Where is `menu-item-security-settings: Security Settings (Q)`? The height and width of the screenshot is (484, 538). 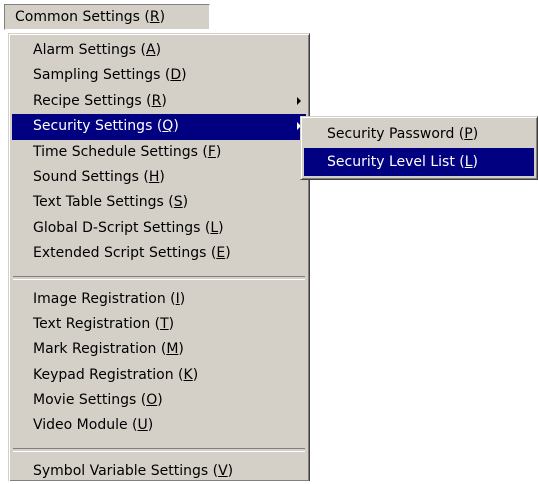
menu-item-security-settings: Security Settings (Q) is located at coordinates (159, 127).